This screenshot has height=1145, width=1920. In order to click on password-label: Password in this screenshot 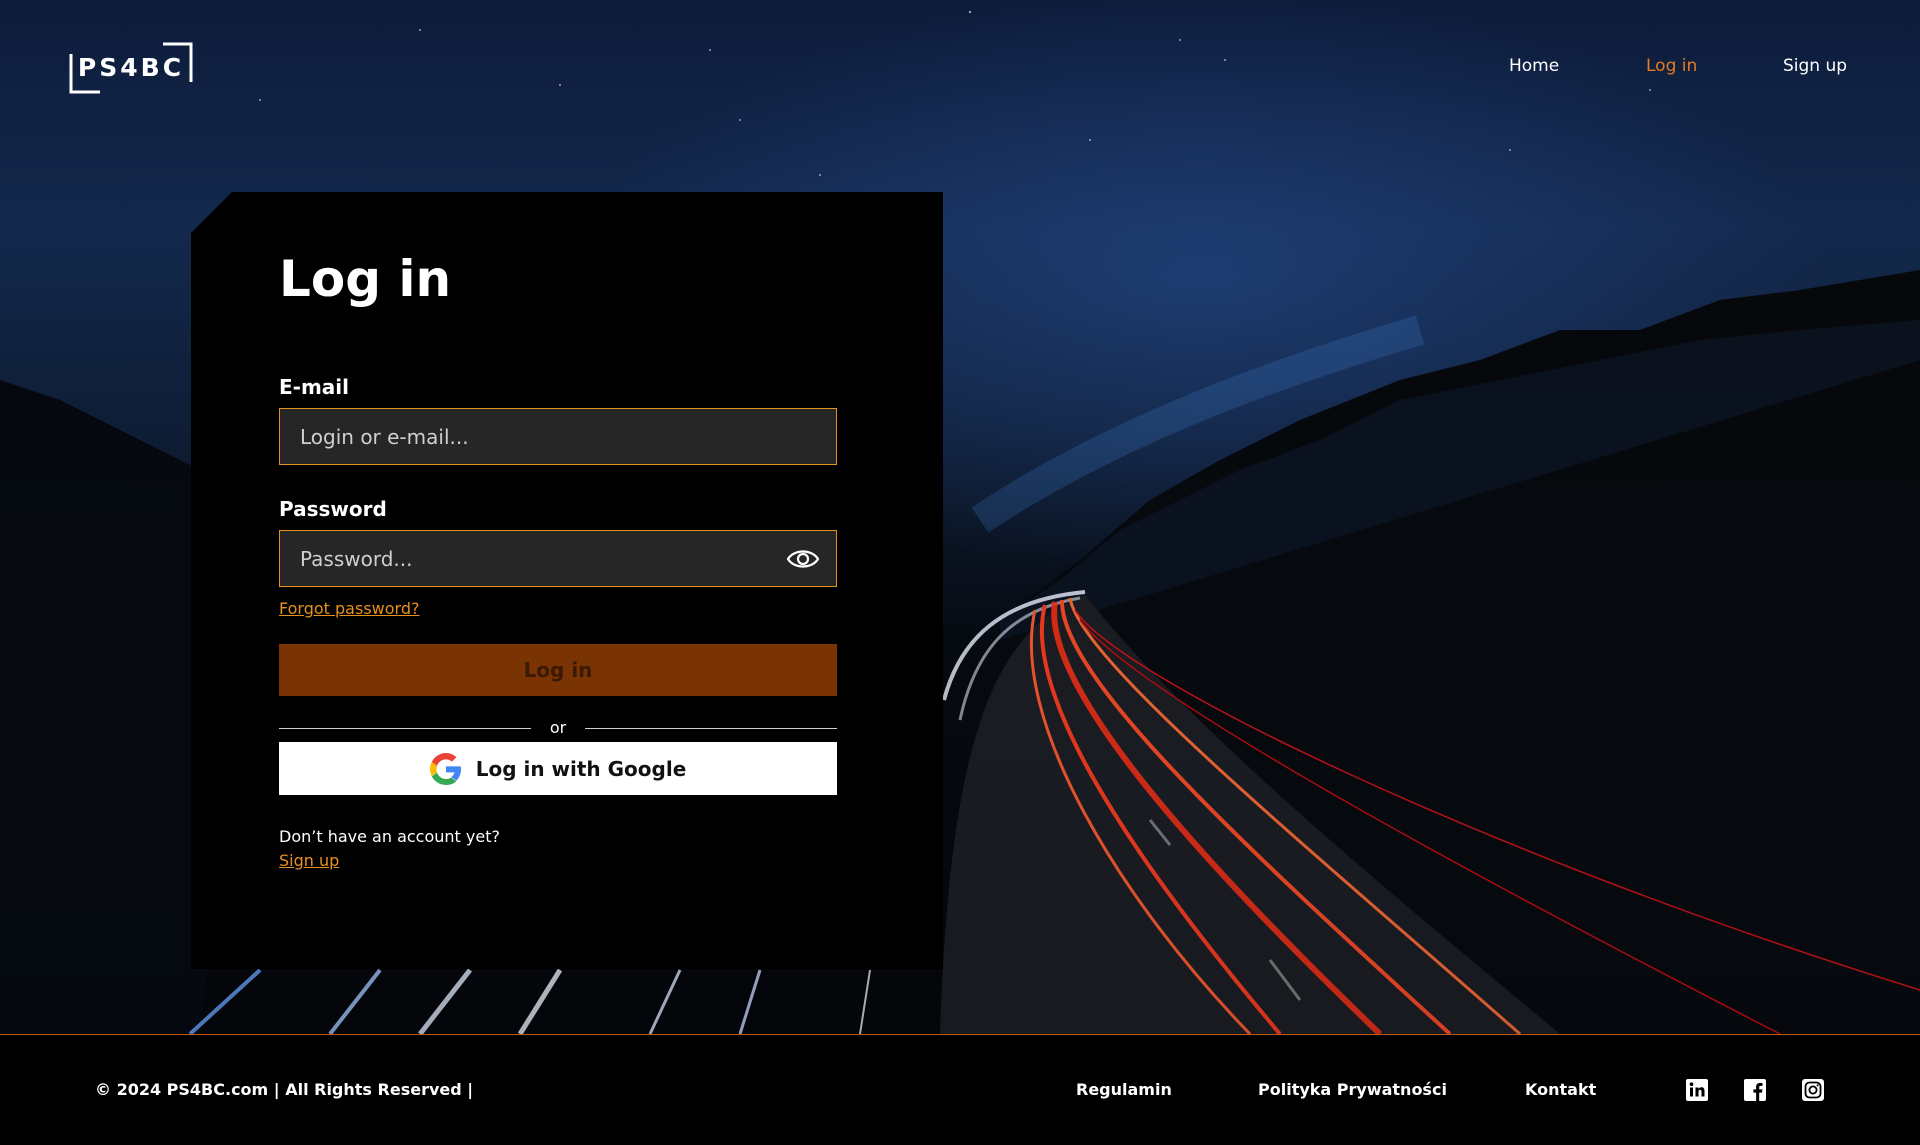, I will do `click(333, 509)`.